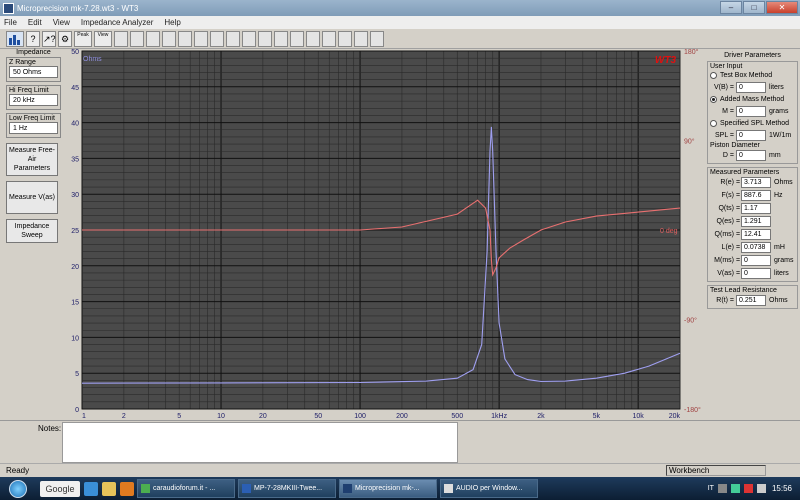  I want to click on peak-button: Peak, so click(83, 38).